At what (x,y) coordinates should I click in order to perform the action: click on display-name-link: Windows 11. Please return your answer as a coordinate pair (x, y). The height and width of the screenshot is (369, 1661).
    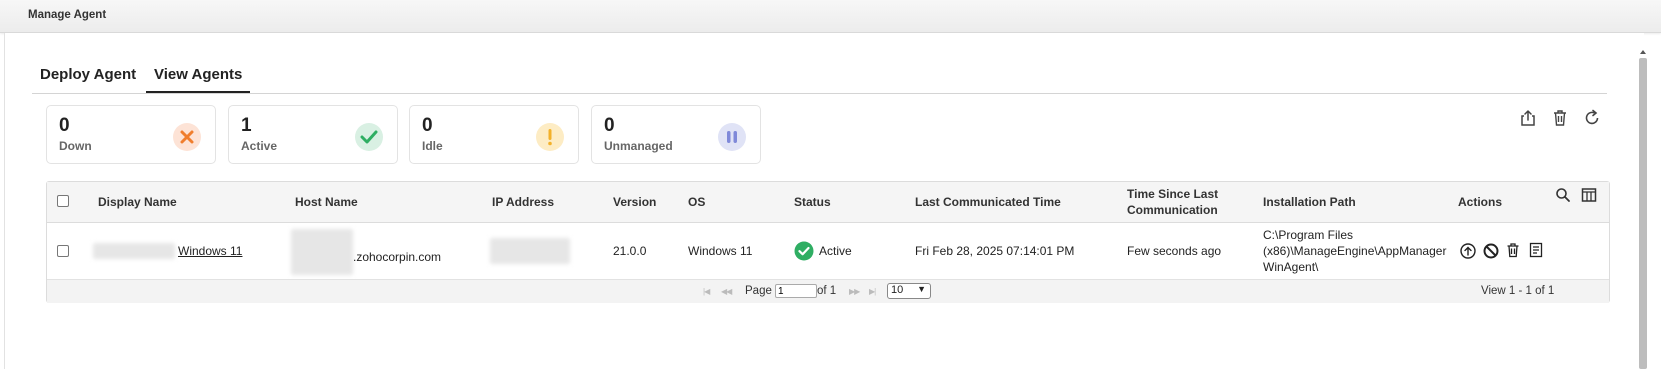
    Looking at the image, I should click on (210, 251).